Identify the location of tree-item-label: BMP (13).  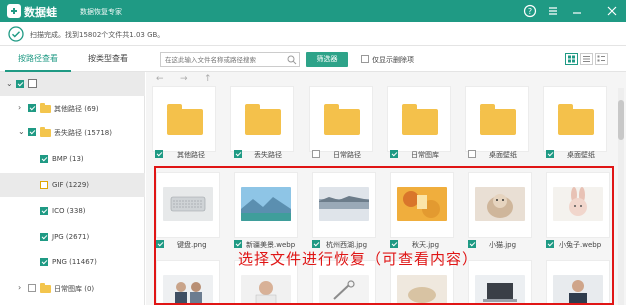
(68, 159).